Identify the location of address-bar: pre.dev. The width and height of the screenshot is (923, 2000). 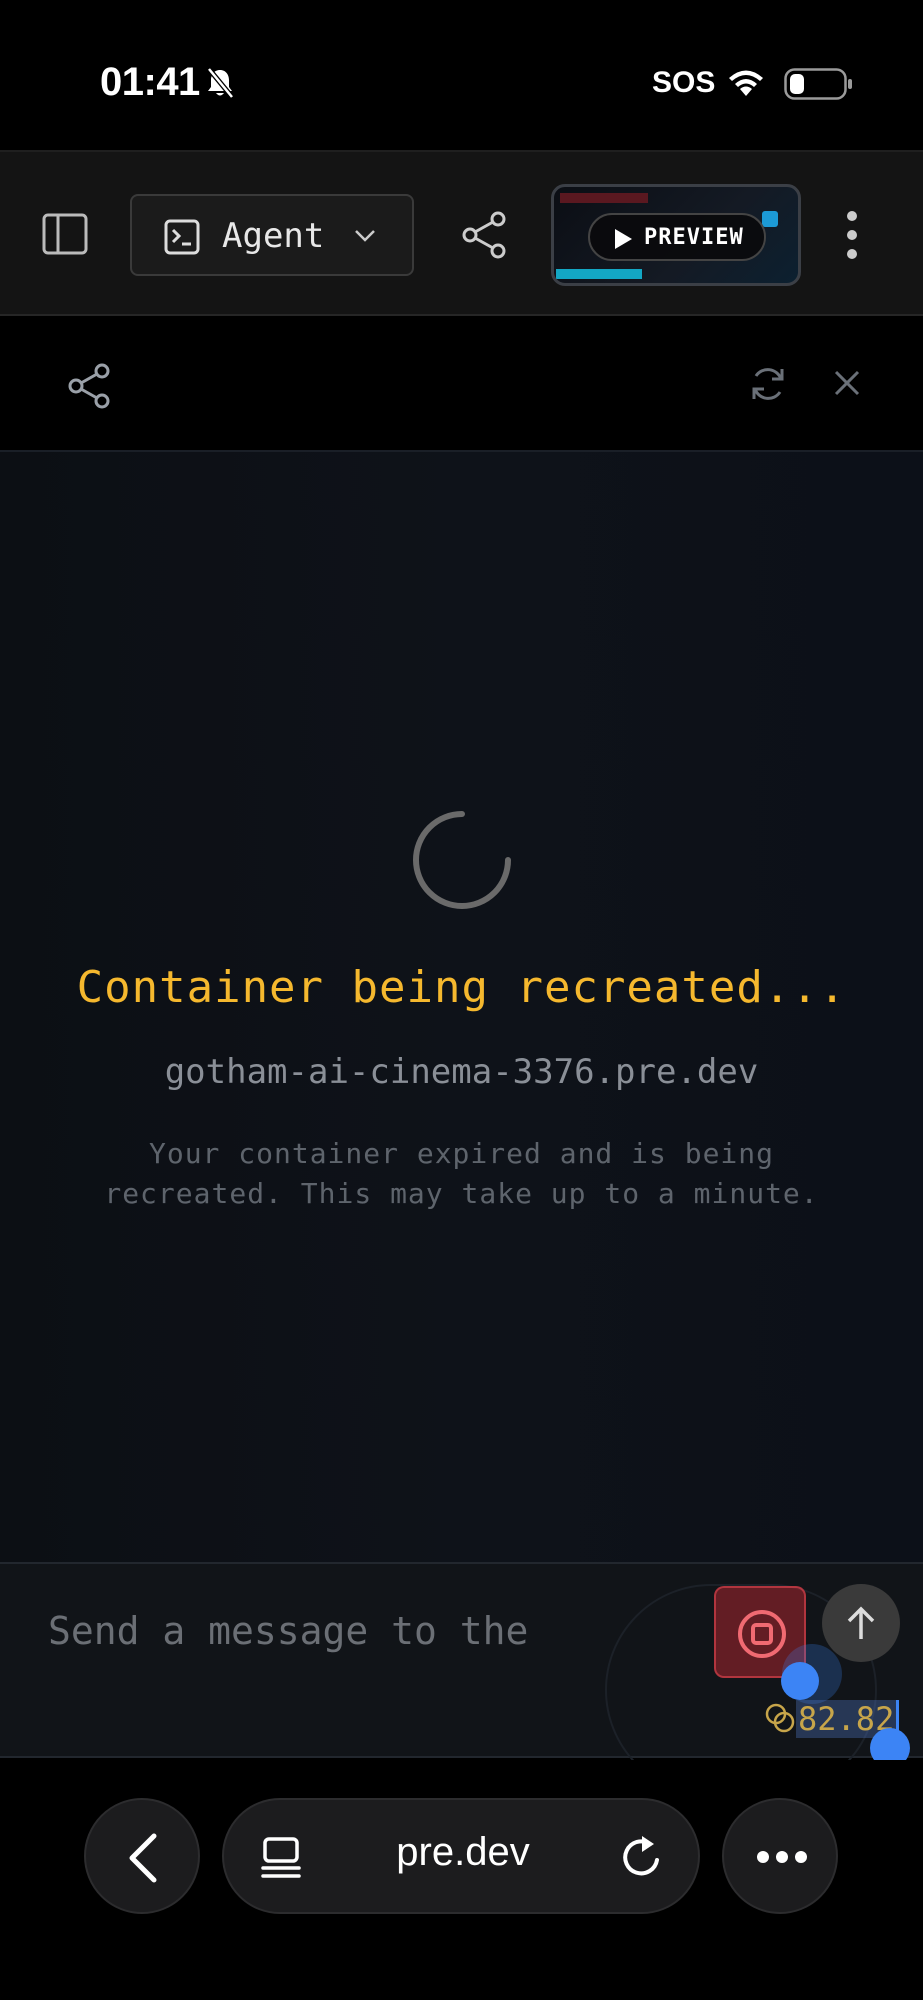
(461, 1856).